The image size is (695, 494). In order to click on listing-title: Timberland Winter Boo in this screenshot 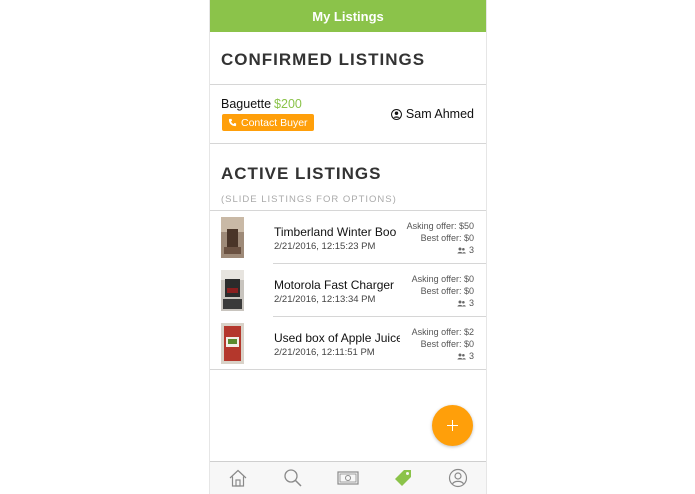, I will do `click(335, 232)`.